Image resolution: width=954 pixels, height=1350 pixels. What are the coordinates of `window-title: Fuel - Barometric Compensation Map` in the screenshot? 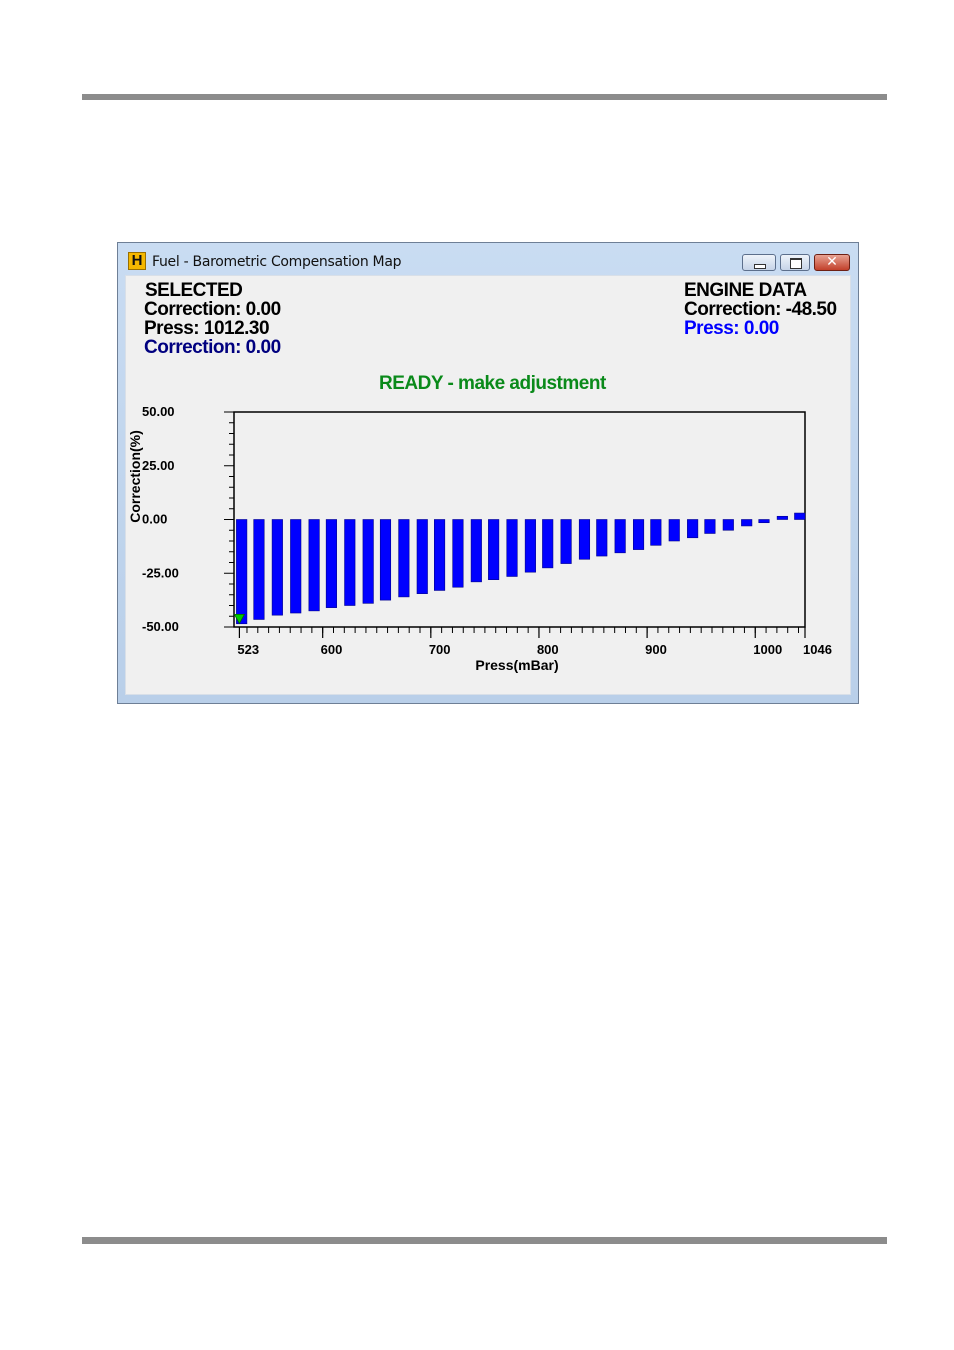 It's located at (277, 262).